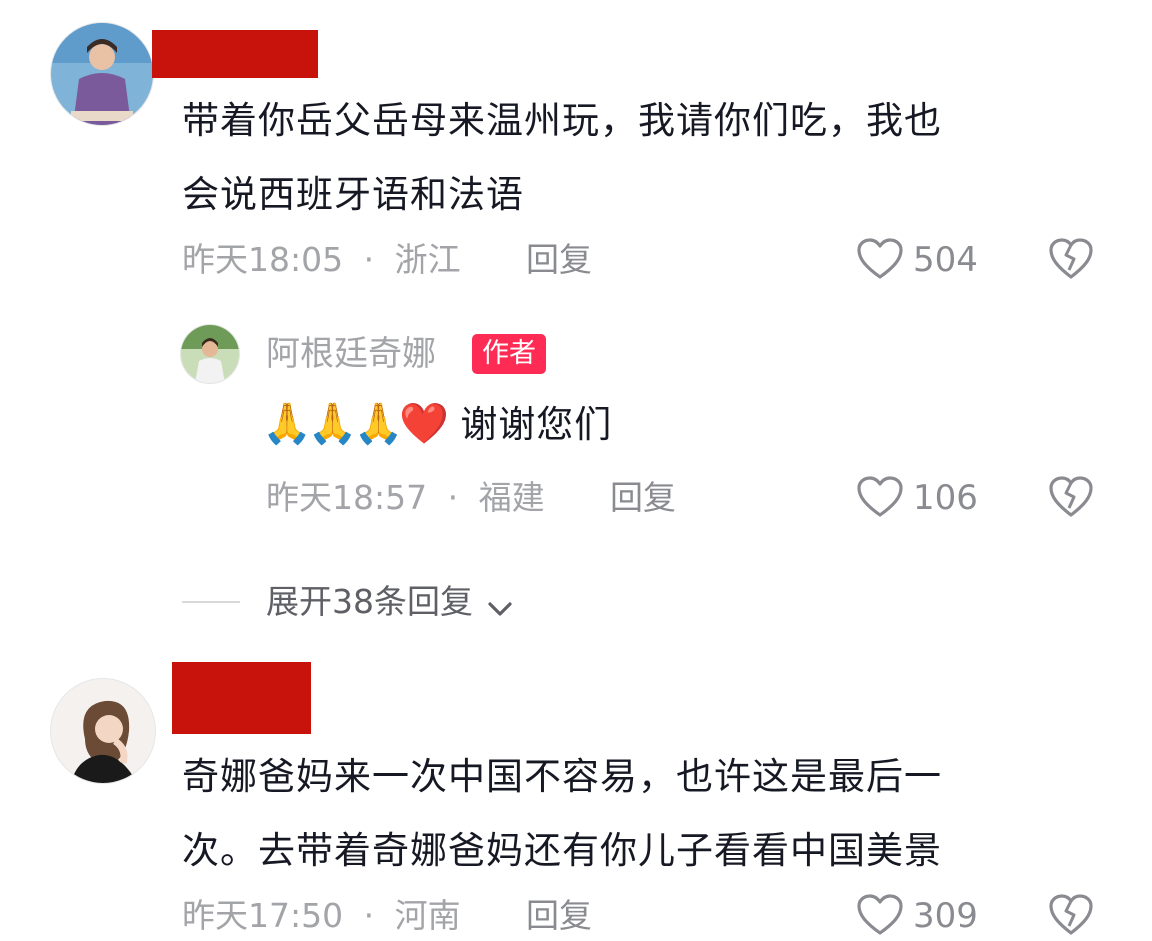  What do you see at coordinates (263, 259) in the screenshot?
I see `comment-time: 昨天18:05` at bounding box center [263, 259].